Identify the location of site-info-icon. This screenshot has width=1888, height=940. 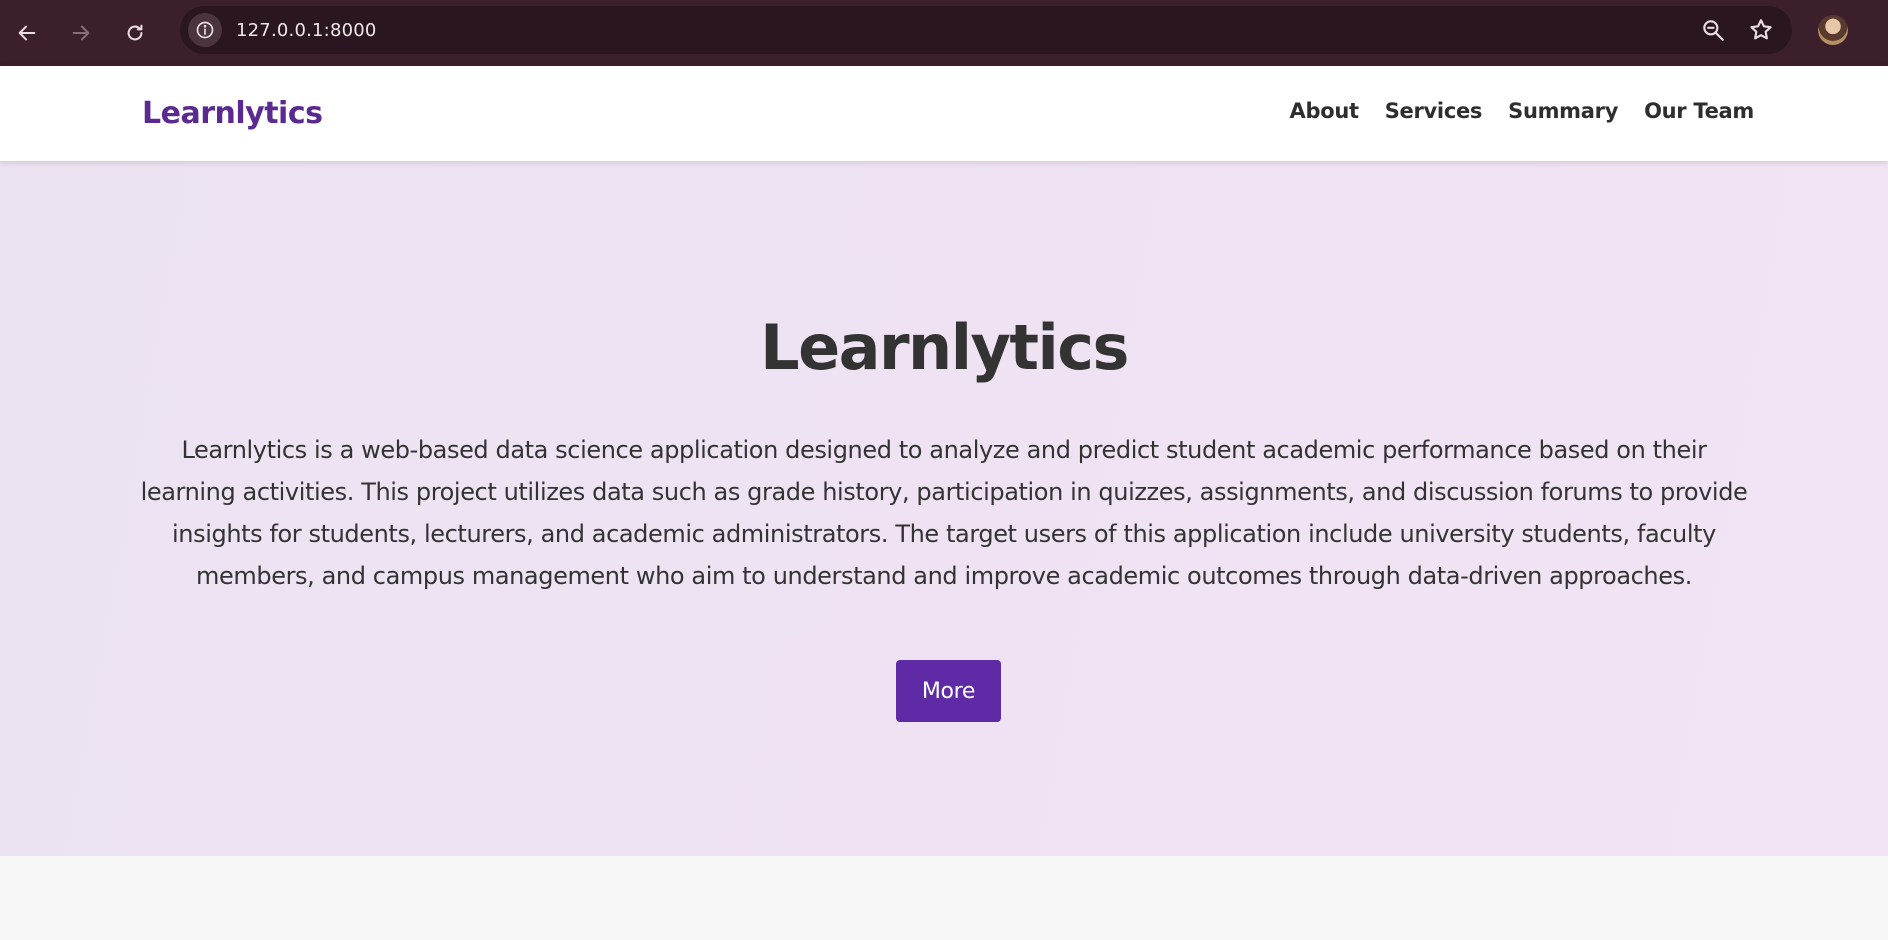
(205, 30).